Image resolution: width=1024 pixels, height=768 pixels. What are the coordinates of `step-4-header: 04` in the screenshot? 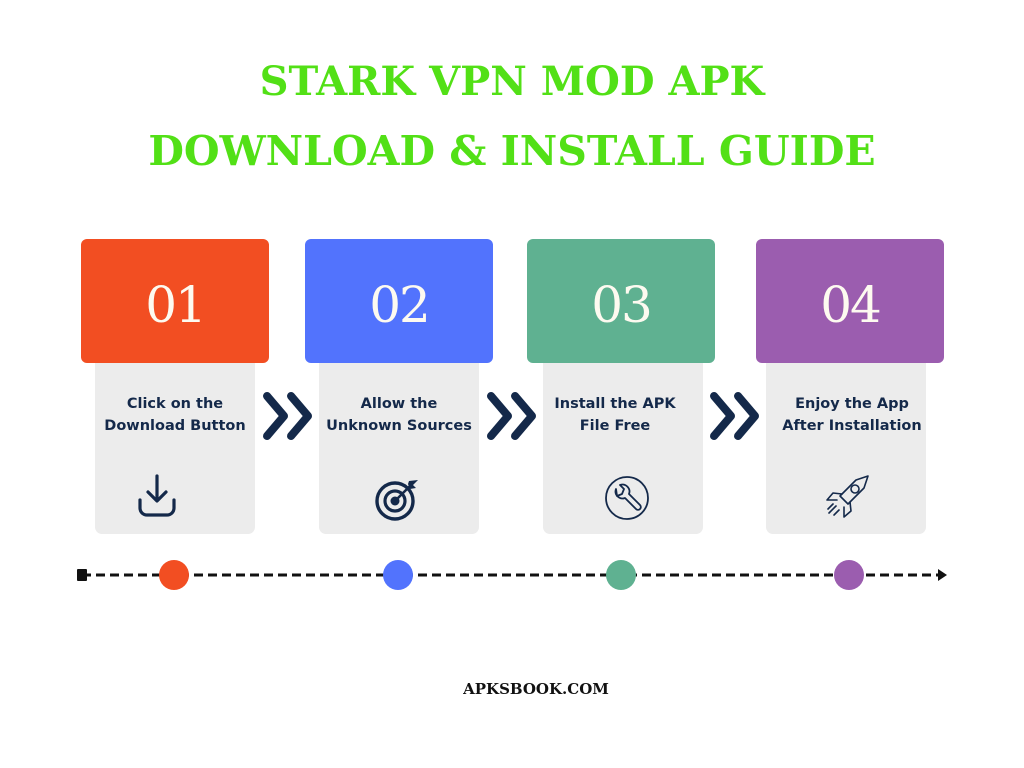 It's located at (850, 301).